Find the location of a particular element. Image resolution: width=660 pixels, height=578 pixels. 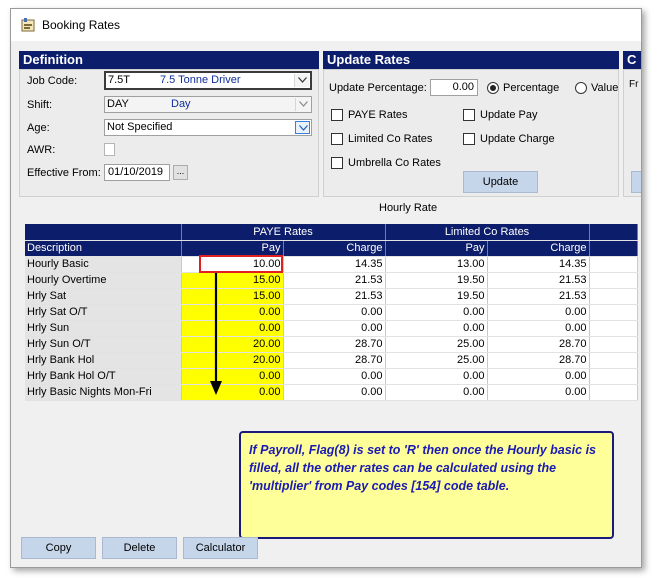

job-code-description: 7.5 Tonne Driver is located at coordinates (200, 80).